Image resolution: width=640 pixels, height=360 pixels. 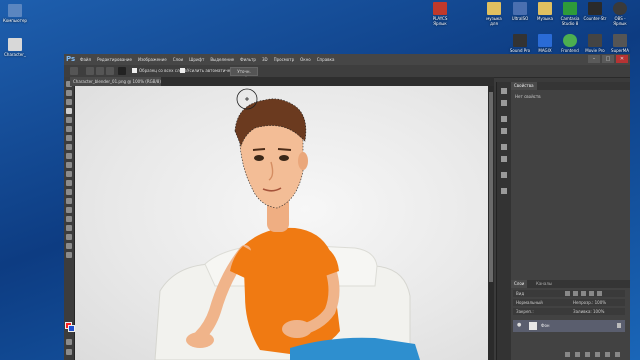 I want to click on desktop-icon-camtasia: Camtasia Studio 8, so click(x=570, y=14).